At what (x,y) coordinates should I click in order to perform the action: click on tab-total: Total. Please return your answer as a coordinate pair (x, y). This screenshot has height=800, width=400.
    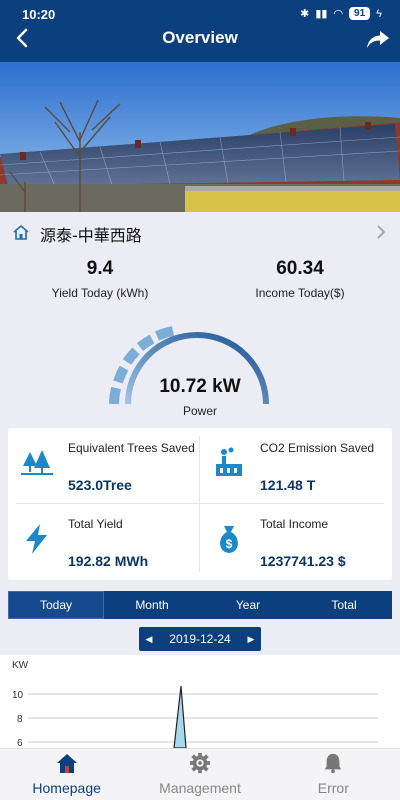
    Looking at the image, I should click on (344, 605).